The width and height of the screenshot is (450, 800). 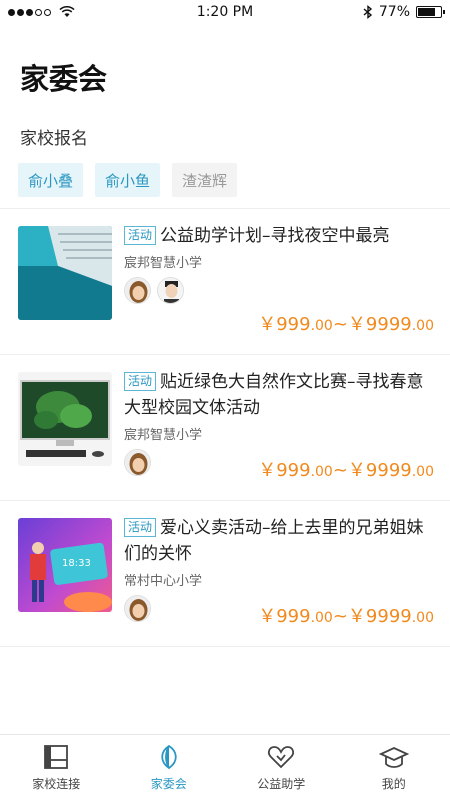 I want to click on child-chip: 渣渣辉, so click(x=205, y=180).